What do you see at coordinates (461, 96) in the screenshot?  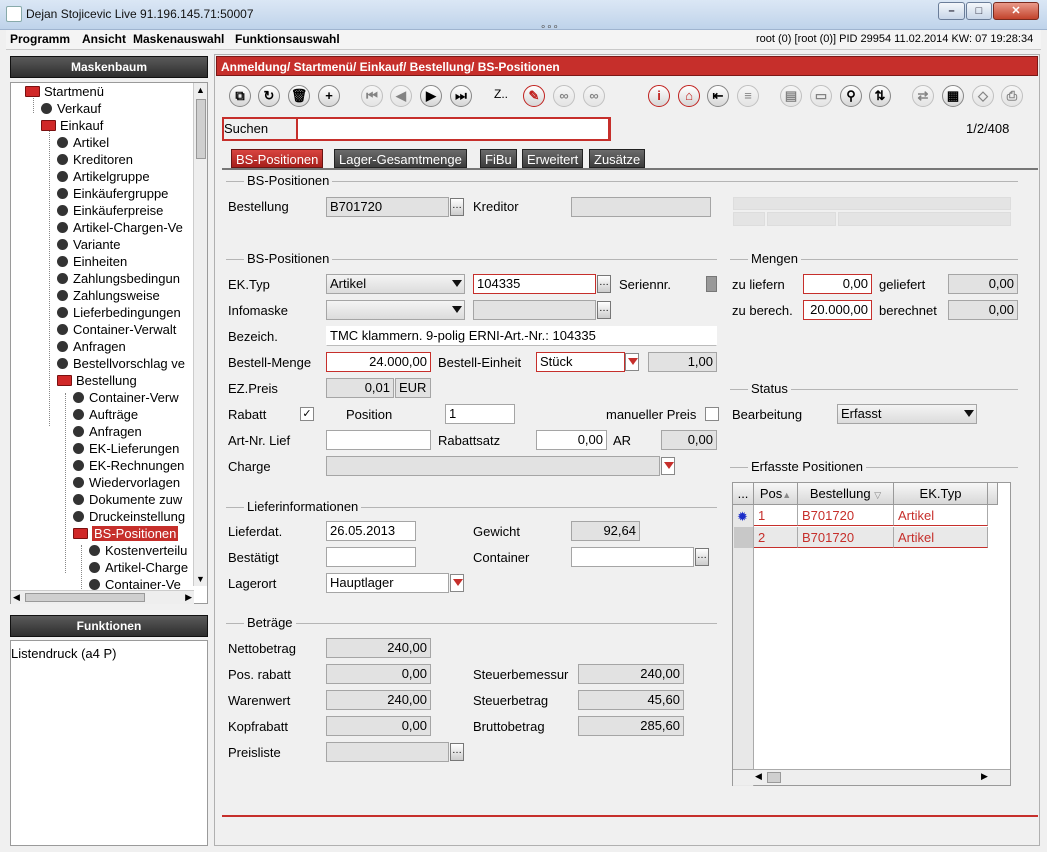 I see `last-record-icon: ⏭` at bounding box center [461, 96].